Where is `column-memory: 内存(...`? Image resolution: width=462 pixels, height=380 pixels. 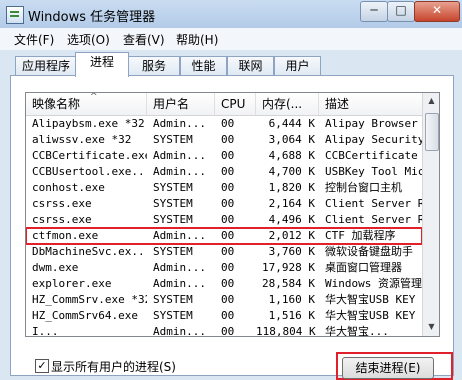
column-memory: 内存(... is located at coordinates (287, 104).